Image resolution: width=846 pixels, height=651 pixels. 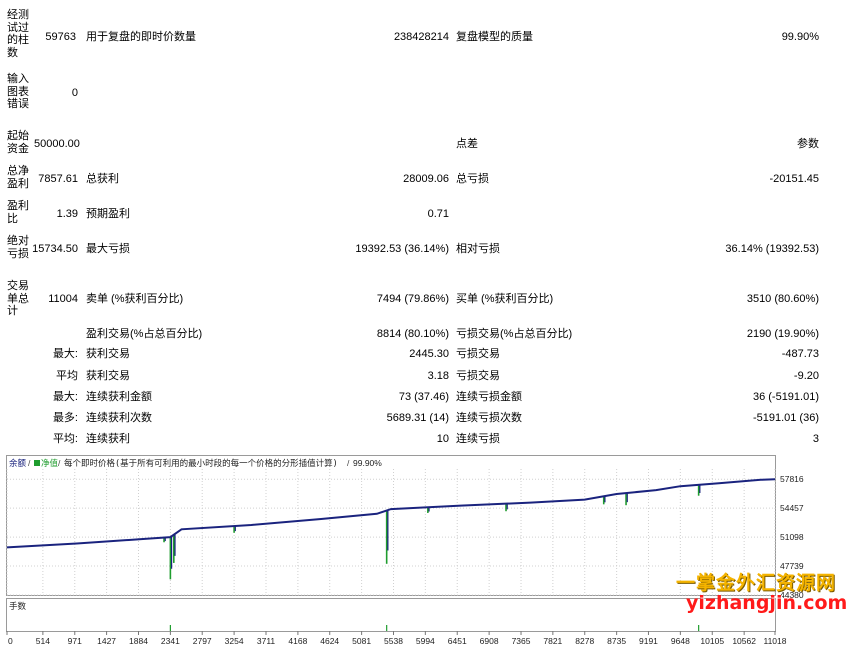 What do you see at coordinates (426, 179) in the screenshot?
I see `gross-profit-value: 28009.06` at bounding box center [426, 179].